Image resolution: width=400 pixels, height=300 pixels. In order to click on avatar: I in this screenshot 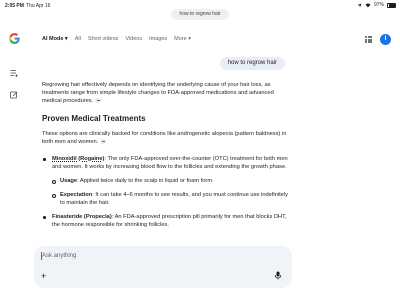, I will do `click(385, 39)`.